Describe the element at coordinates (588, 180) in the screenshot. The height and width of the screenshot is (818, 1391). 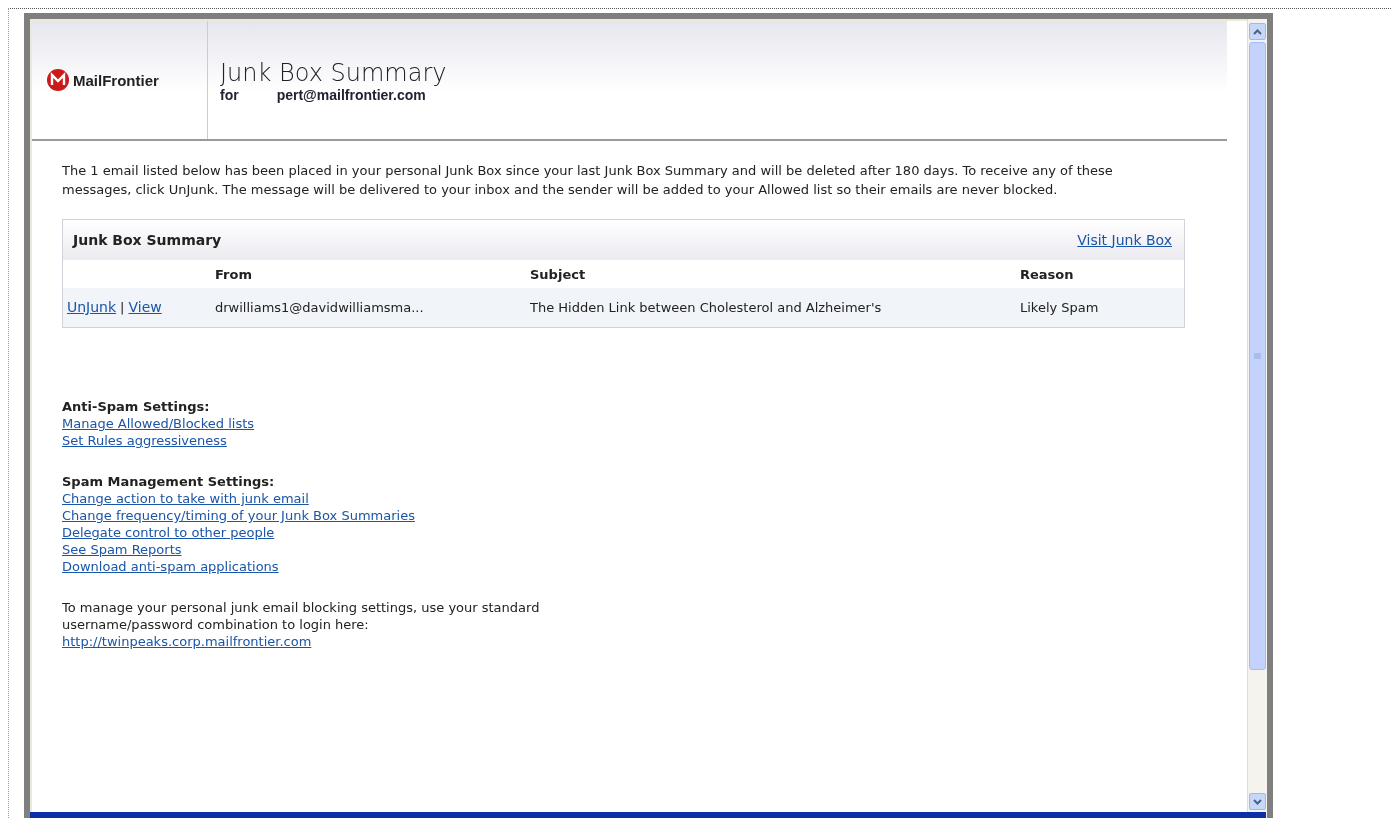
I see `intro-paragraph: The 1 email listed below has been placed in your personal Junk Box since your last Junk Box Summary and will be deleted after 180 days. To receive any of these messages, click UnJunk. The message will be delivered to your inbox and the sender will be added to your Allowed list so their emails are never blocked.` at that location.